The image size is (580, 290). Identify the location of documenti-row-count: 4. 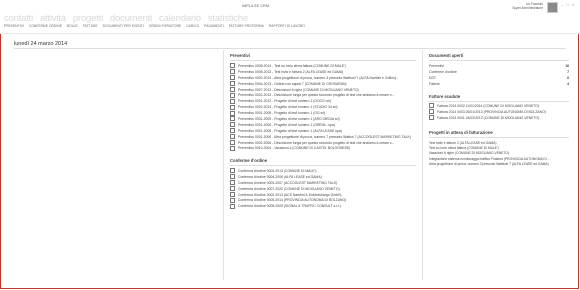
(568, 84).